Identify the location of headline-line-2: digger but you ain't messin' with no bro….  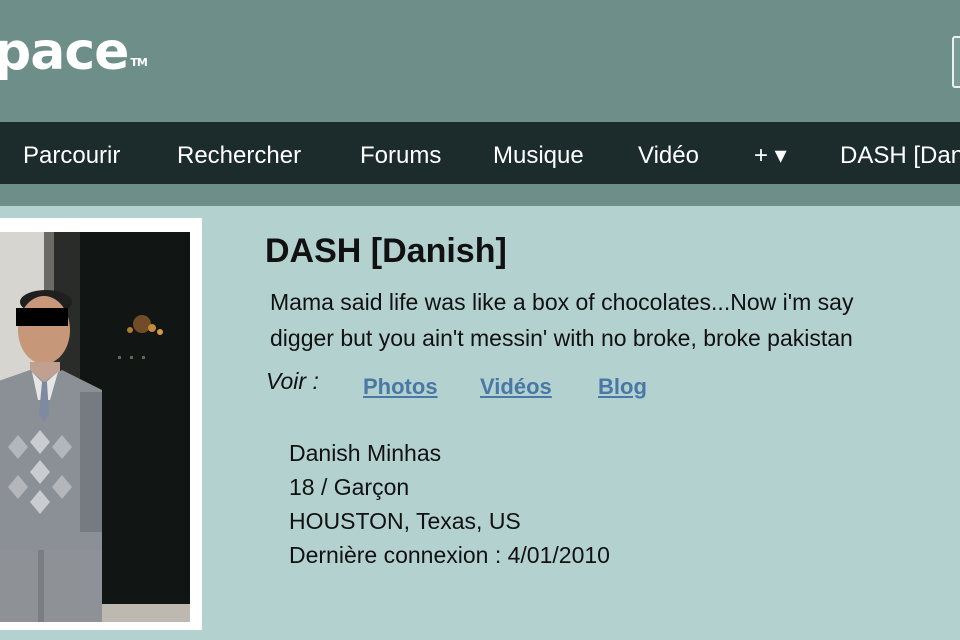
(561, 338).